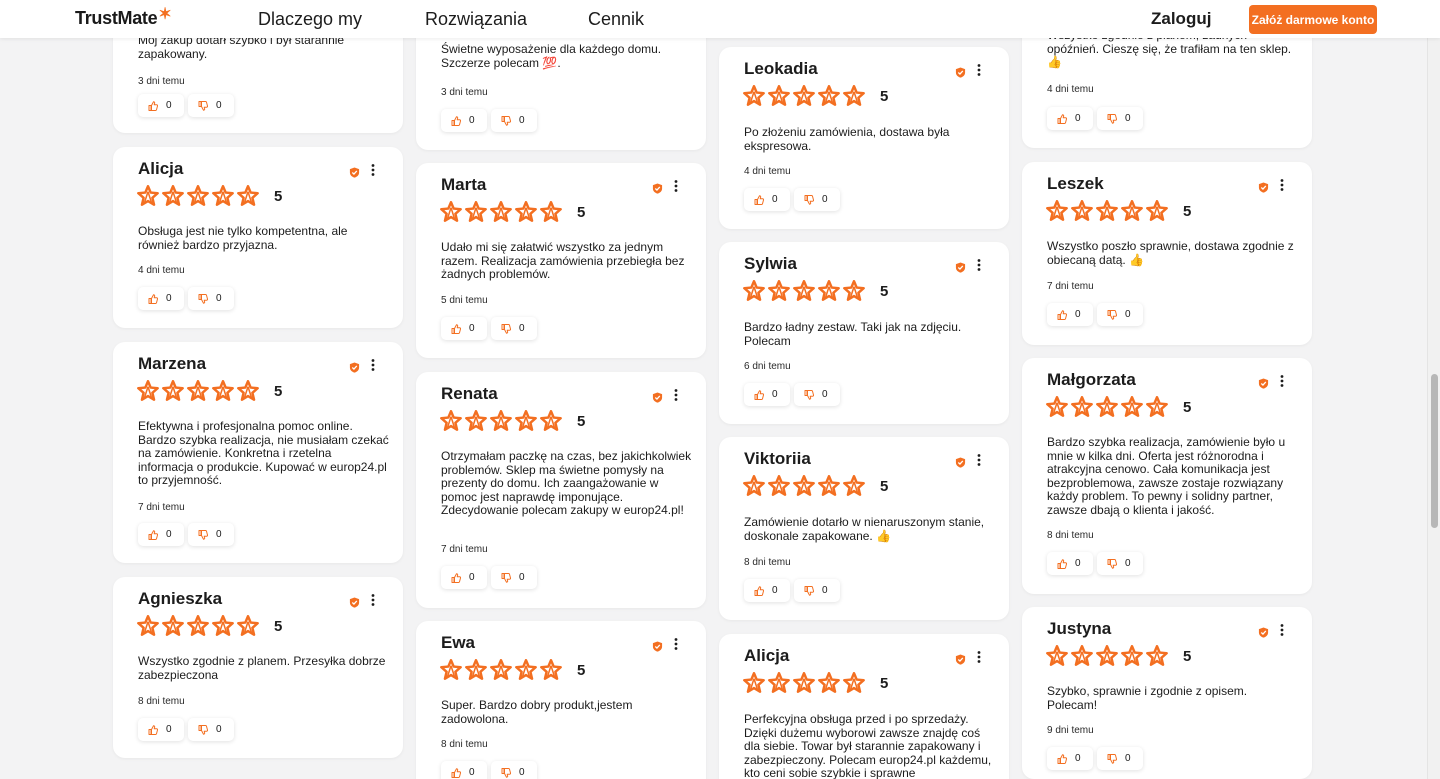 The image size is (1440, 779). Describe the element at coordinates (777, 458) in the screenshot. I see `reviewer-name: Viktoriia` at that location.